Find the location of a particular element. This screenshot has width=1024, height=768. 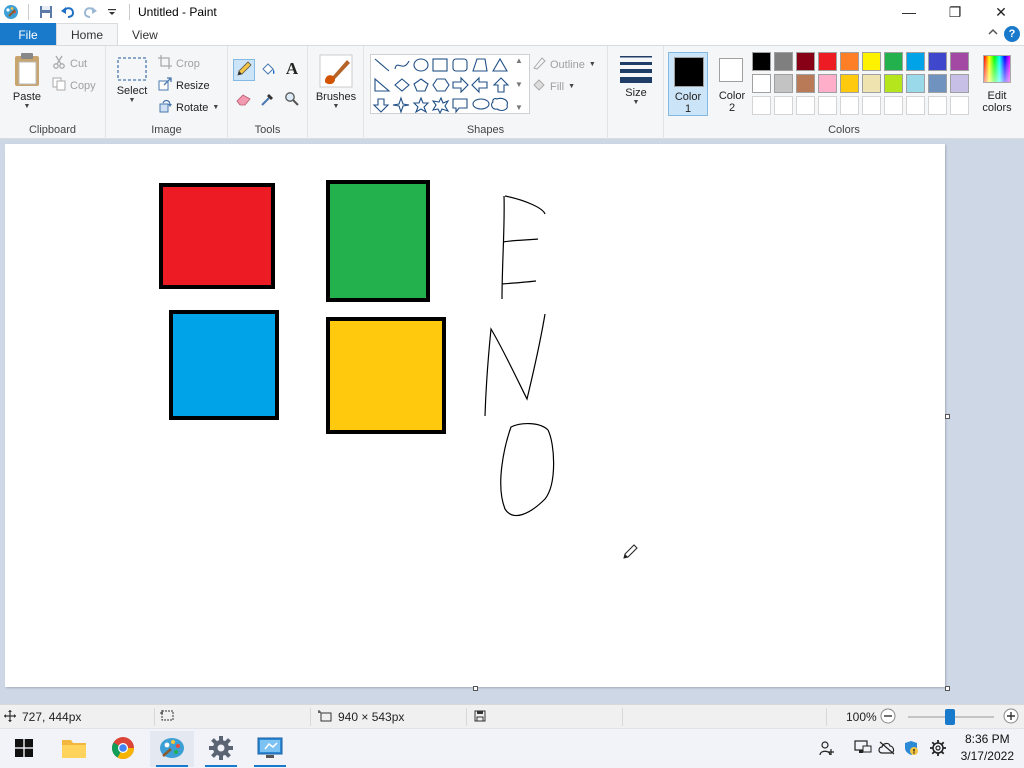

start-button is located at coordinates (24, 749).